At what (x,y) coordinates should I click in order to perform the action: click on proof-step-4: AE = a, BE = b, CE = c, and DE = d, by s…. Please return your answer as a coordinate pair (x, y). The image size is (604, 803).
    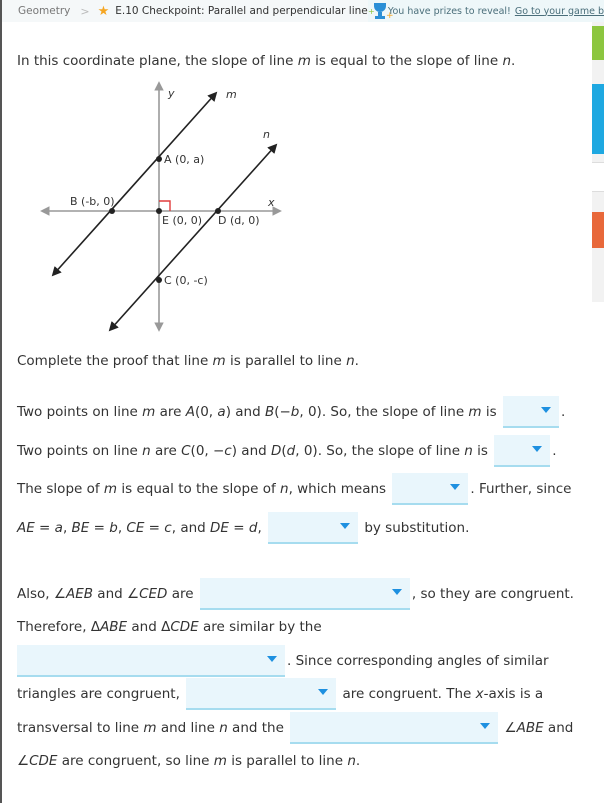
    Looking at the image, I should click on (243, 528).